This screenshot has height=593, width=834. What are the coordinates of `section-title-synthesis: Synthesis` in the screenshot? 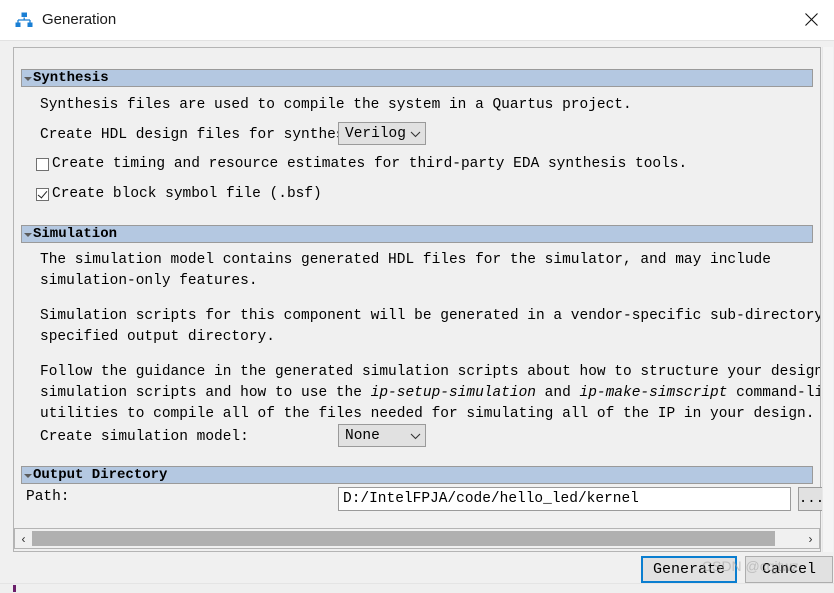 It's located at (71, 78).